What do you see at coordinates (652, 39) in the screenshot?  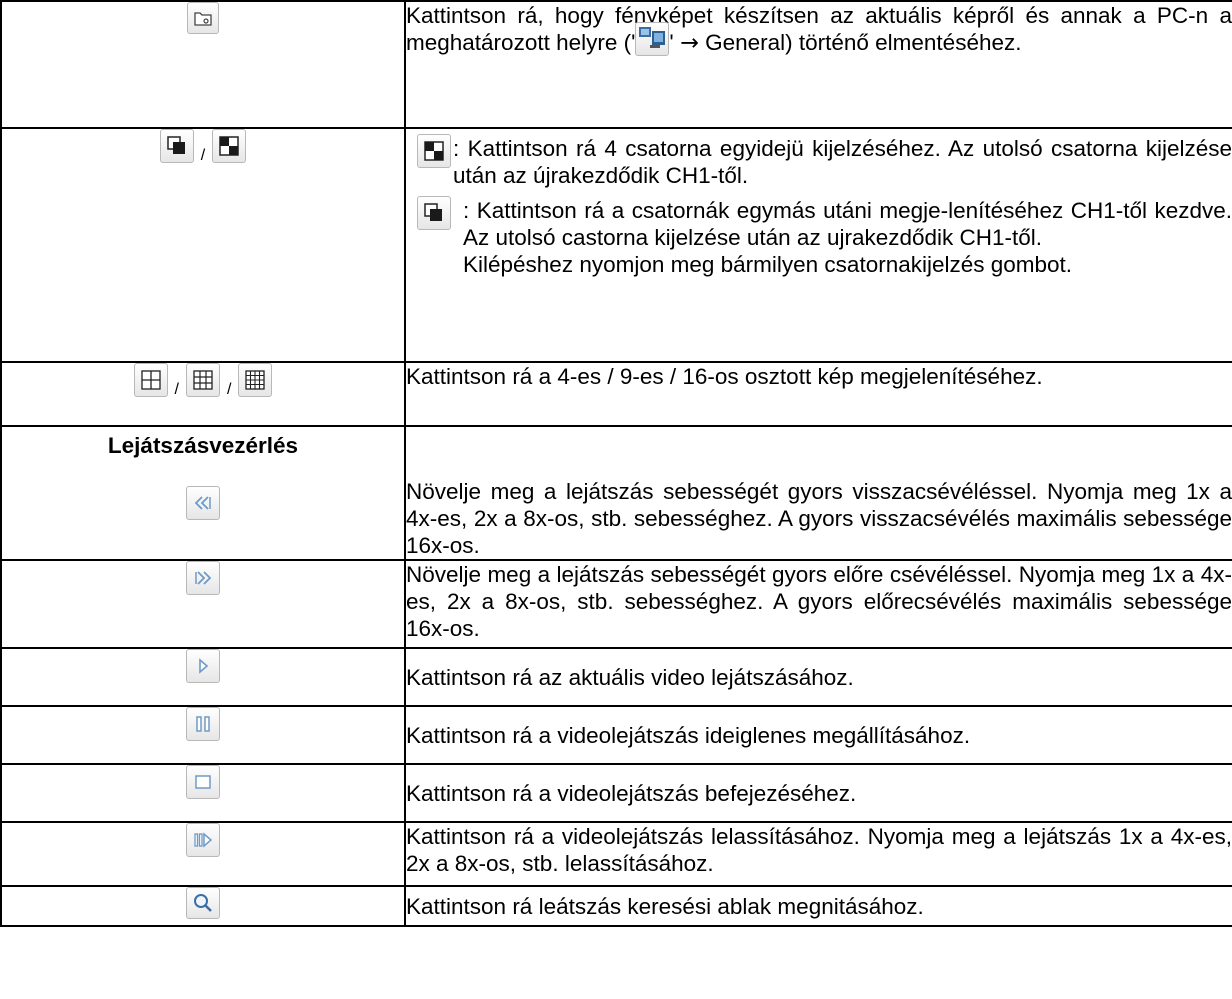 I see `pc-settings-icon` at bounding box center [652, 39].